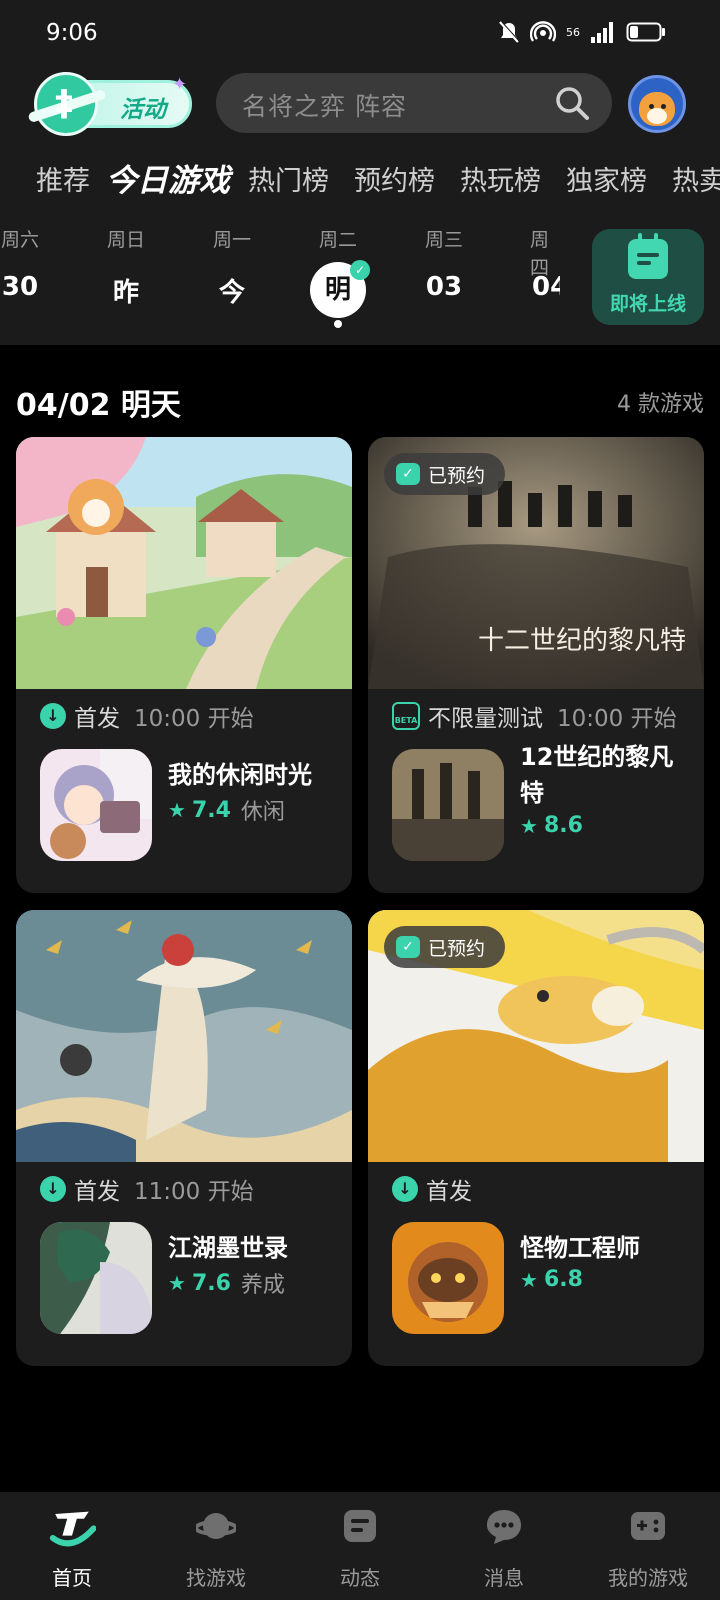  What do you see at coordinates (504, 1546) in the screenshot?
I see `nav-messages: 消息` at bounding box center [504, 1546].